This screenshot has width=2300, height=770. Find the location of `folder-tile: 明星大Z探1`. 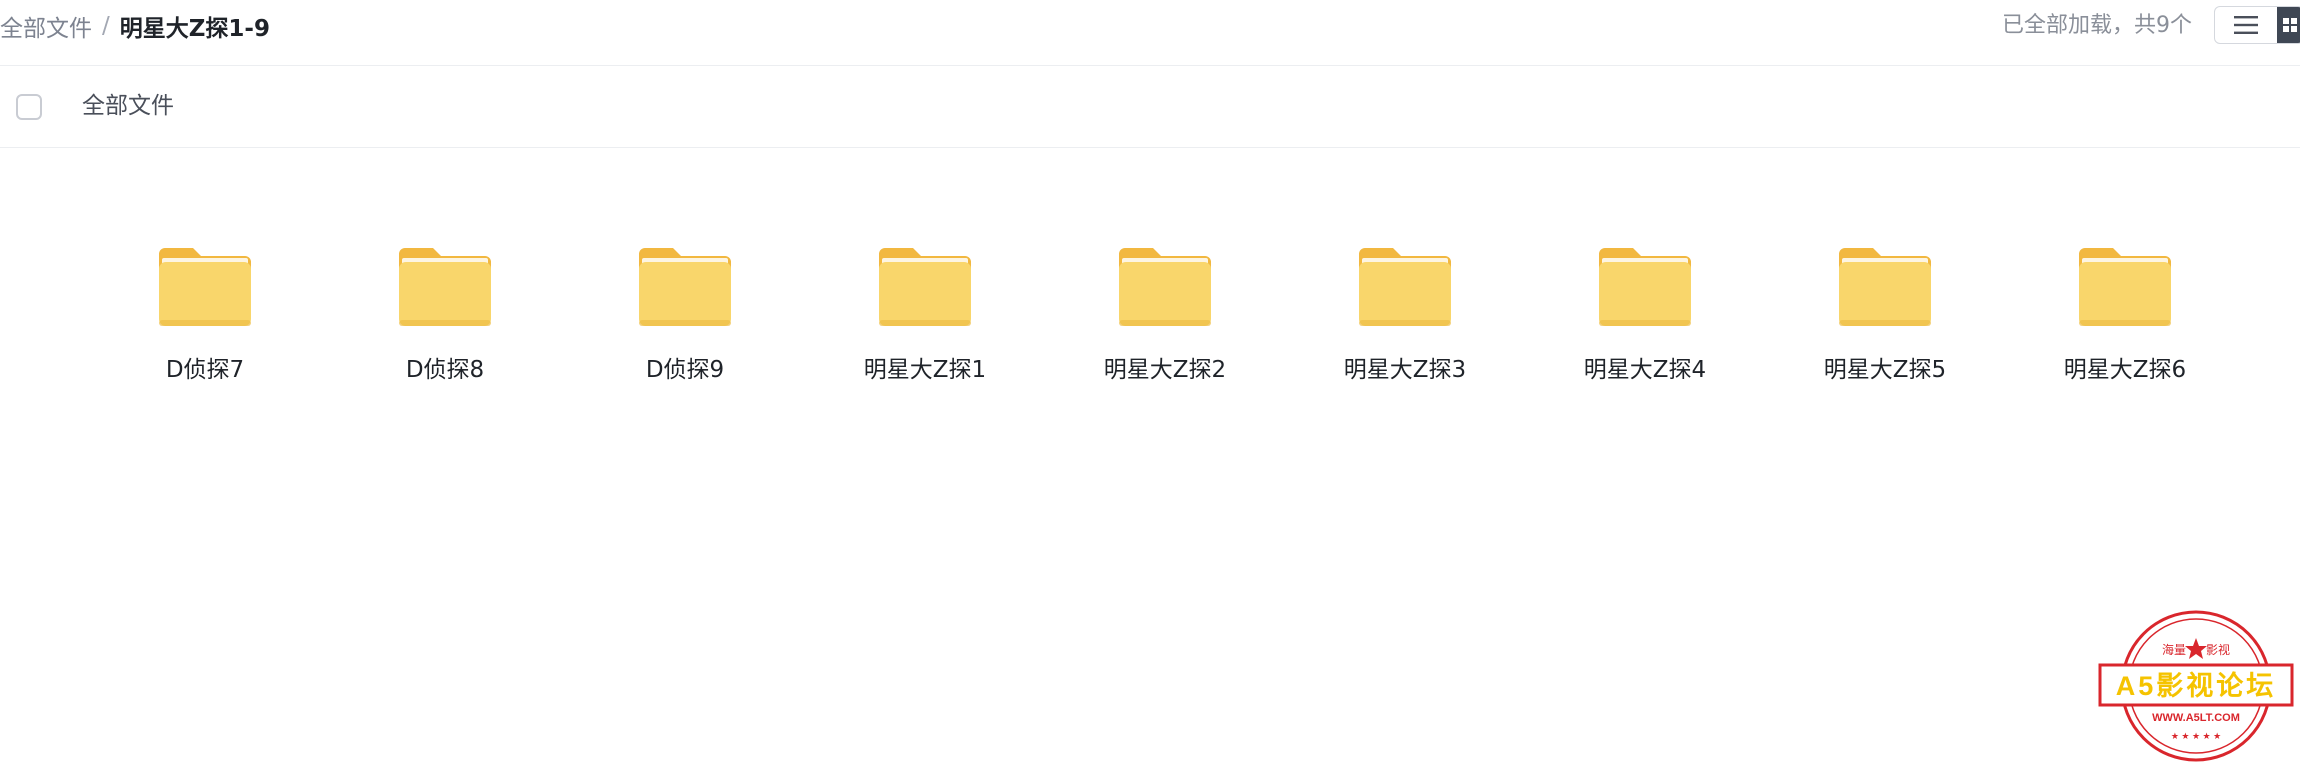

folder-tile: 明星大Z探1 is located at coordinates (925, 313).